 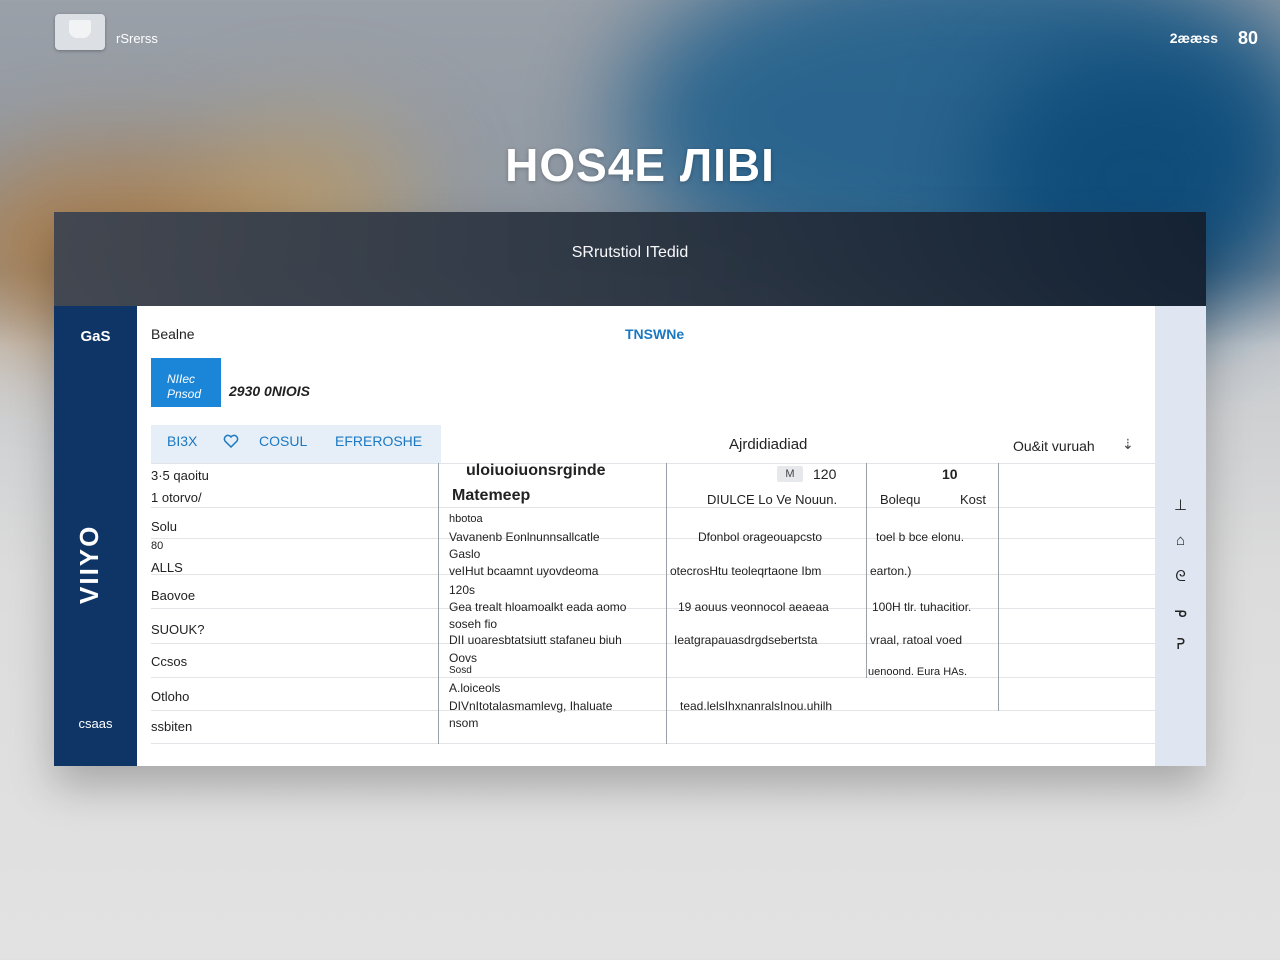 What do you see at coordinates (746, 571) in the screenshot?
I see `table-cell: otecrosHtu teoleqrtaone Ibm` at bounding box center [746, 571].